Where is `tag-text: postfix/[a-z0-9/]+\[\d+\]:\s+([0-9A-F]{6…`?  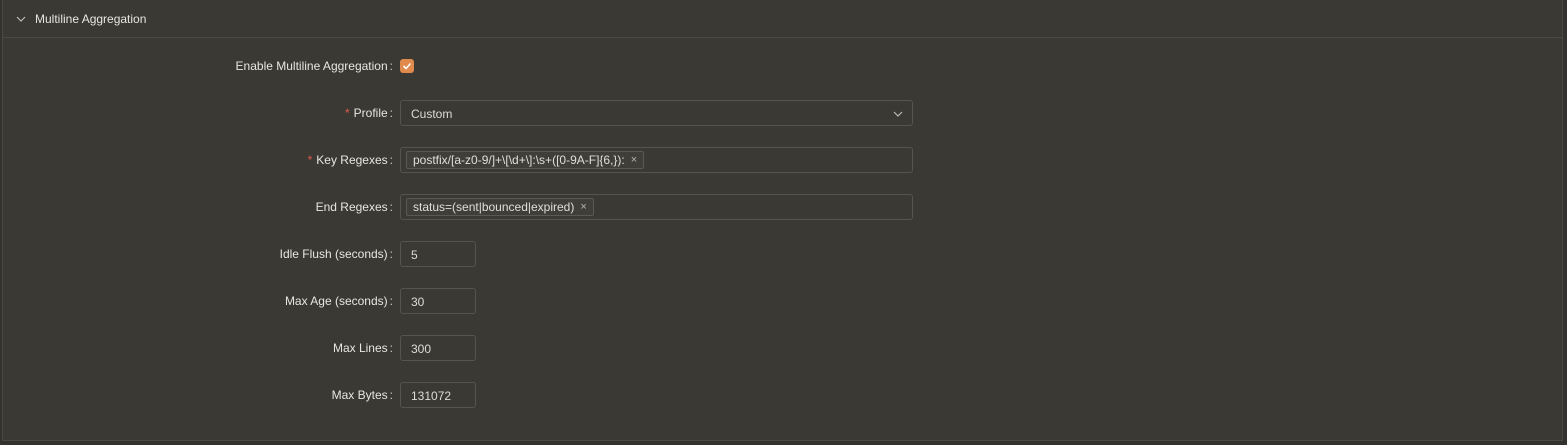
tag-text: postfix/[a-z0-9/]+\[\d+\]:\s+([0-9A-F]{6… is located at coordinates (519, 160).